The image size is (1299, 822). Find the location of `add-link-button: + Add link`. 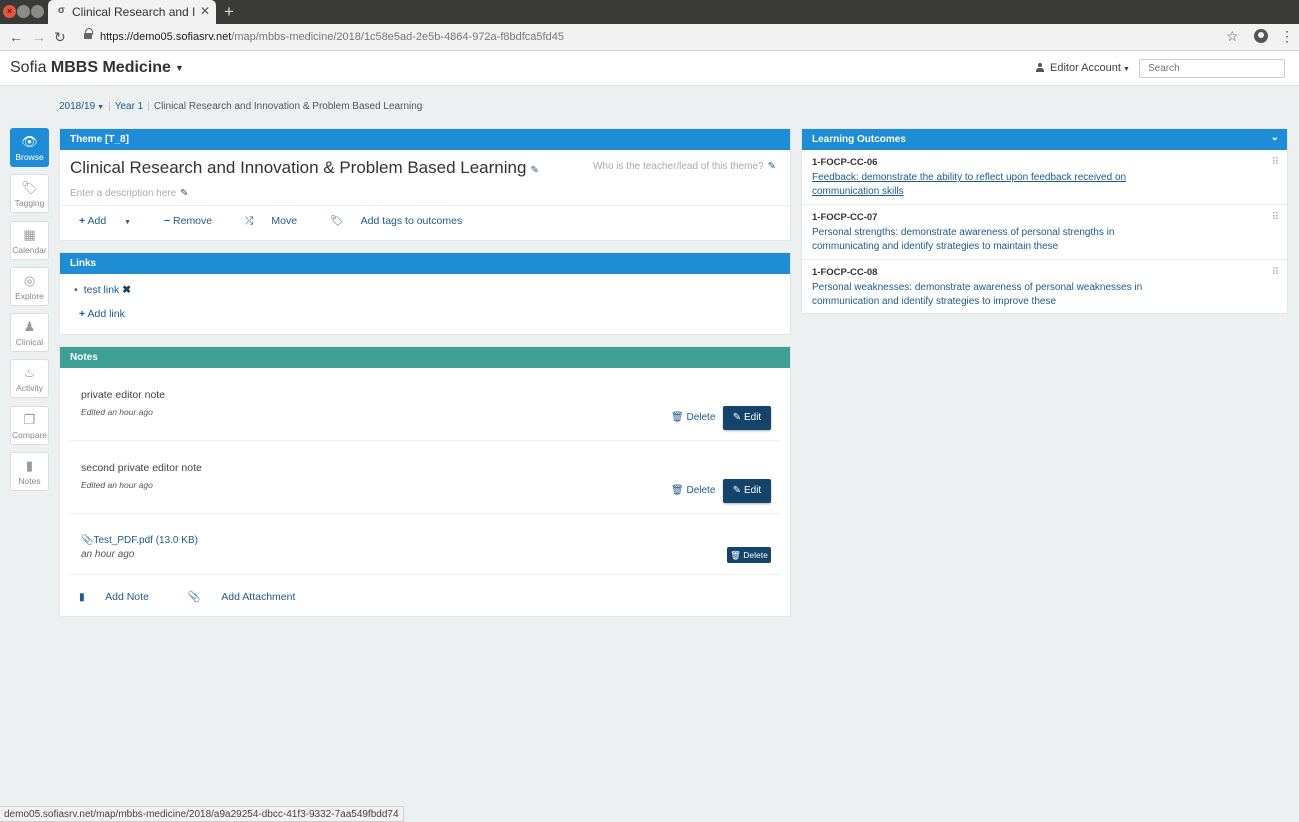

add-link-button: + Add link is located at coordinates (102, 314).